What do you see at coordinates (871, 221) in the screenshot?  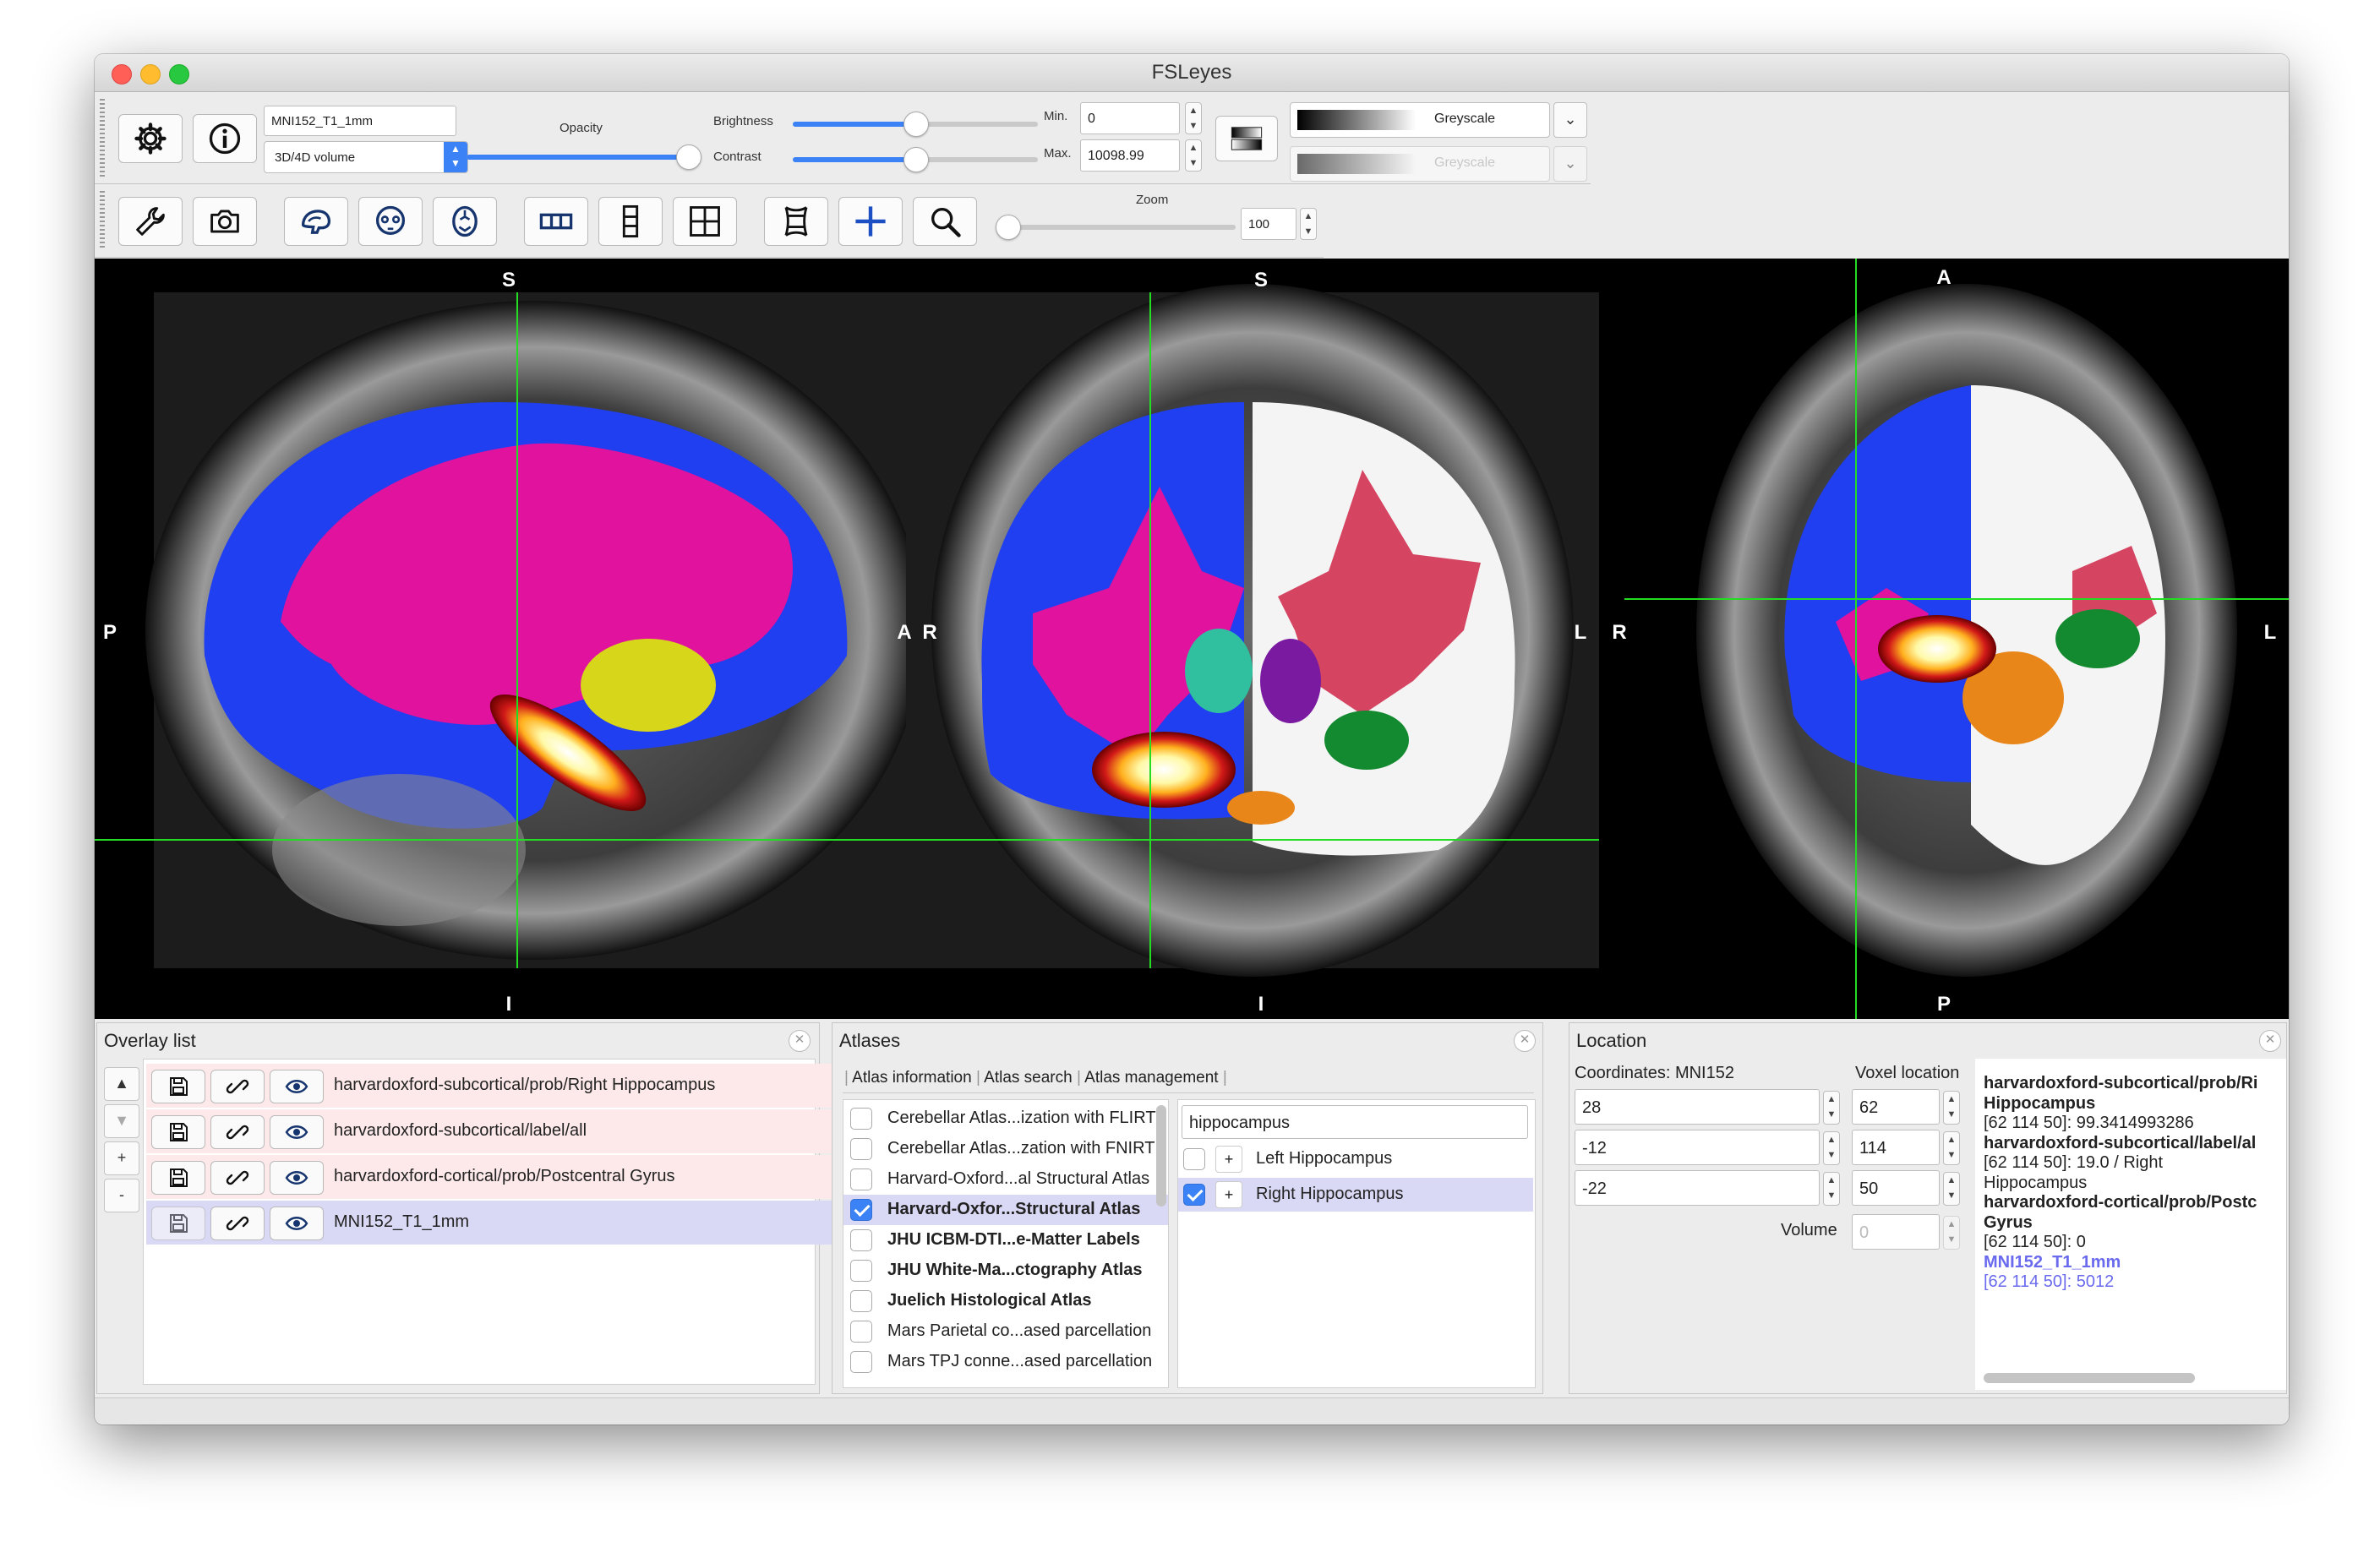 I see `toggle-crosshair-button` at bounding box center [871, 221].